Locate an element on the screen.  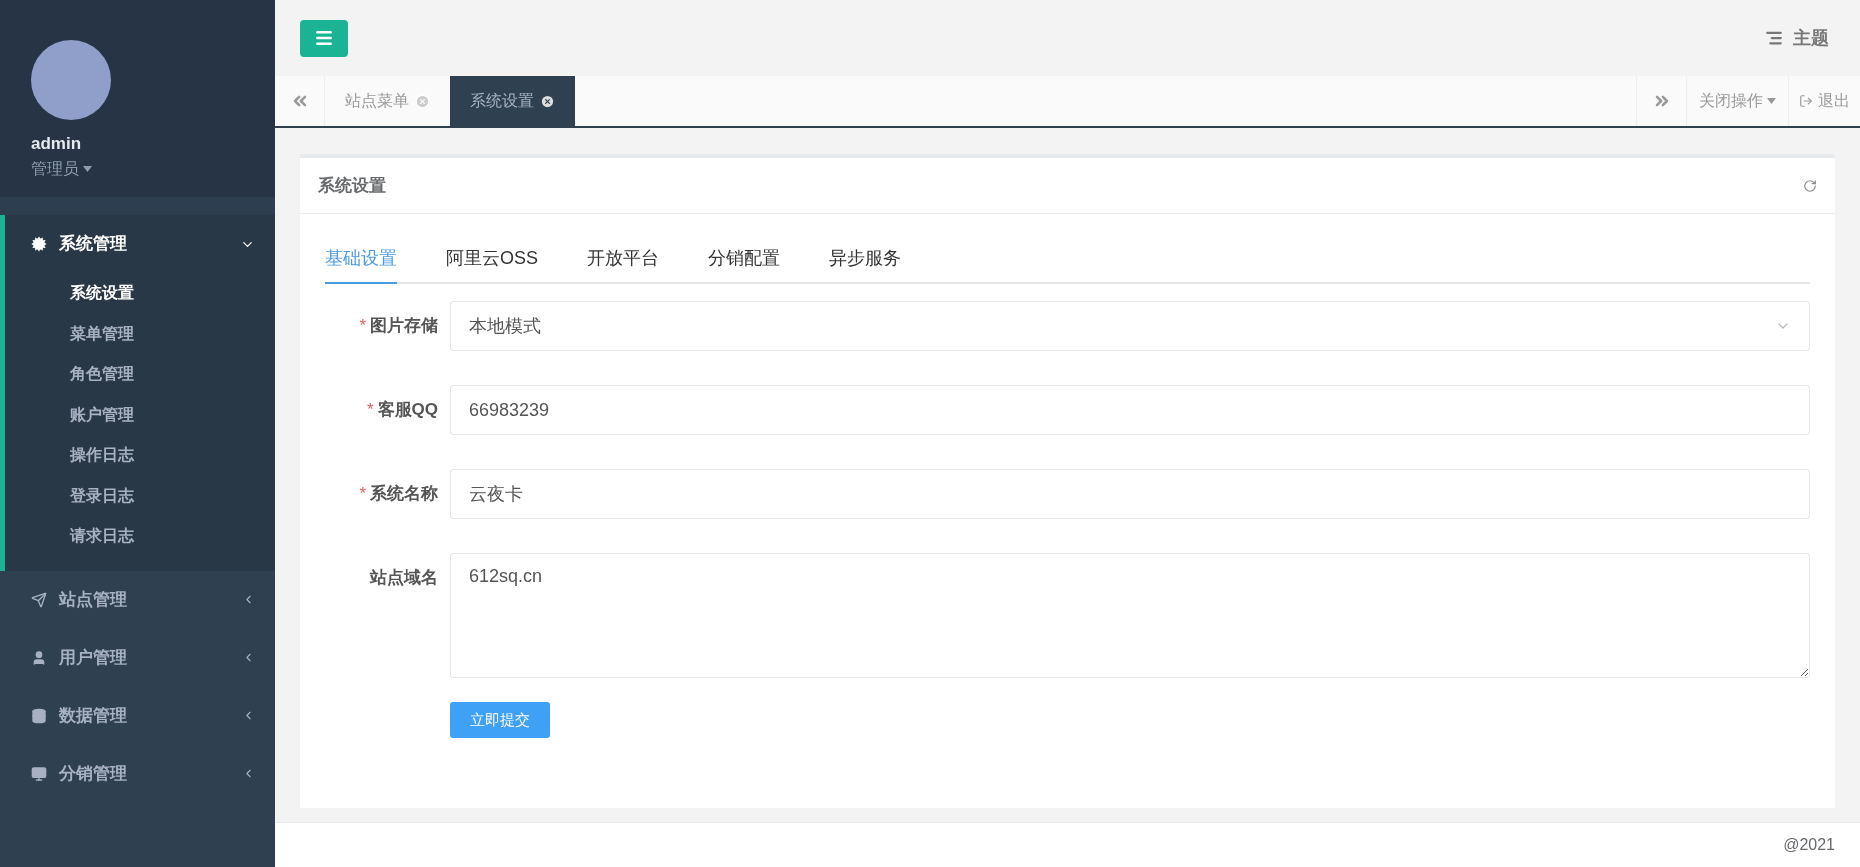
panel-title: 系统设置 is located at coordinates (352, 185).